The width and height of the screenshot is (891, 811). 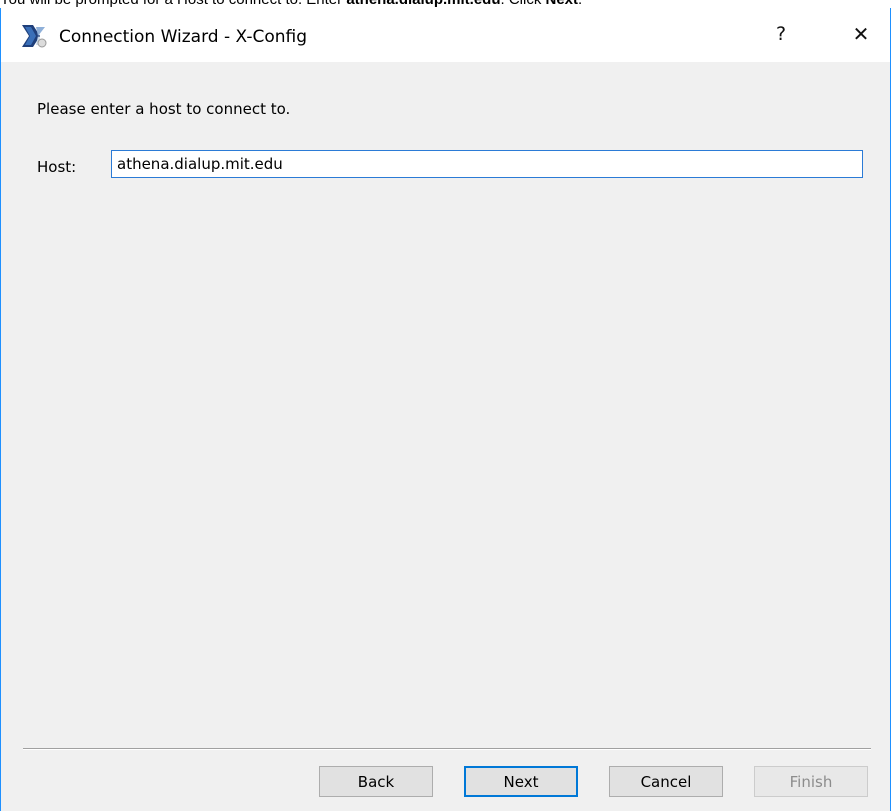 What do you see at coordinates (423, 4) in the screenshot?
I see `caption-host: athena.dialup.mit.edu` at bounding box center [423, 4].